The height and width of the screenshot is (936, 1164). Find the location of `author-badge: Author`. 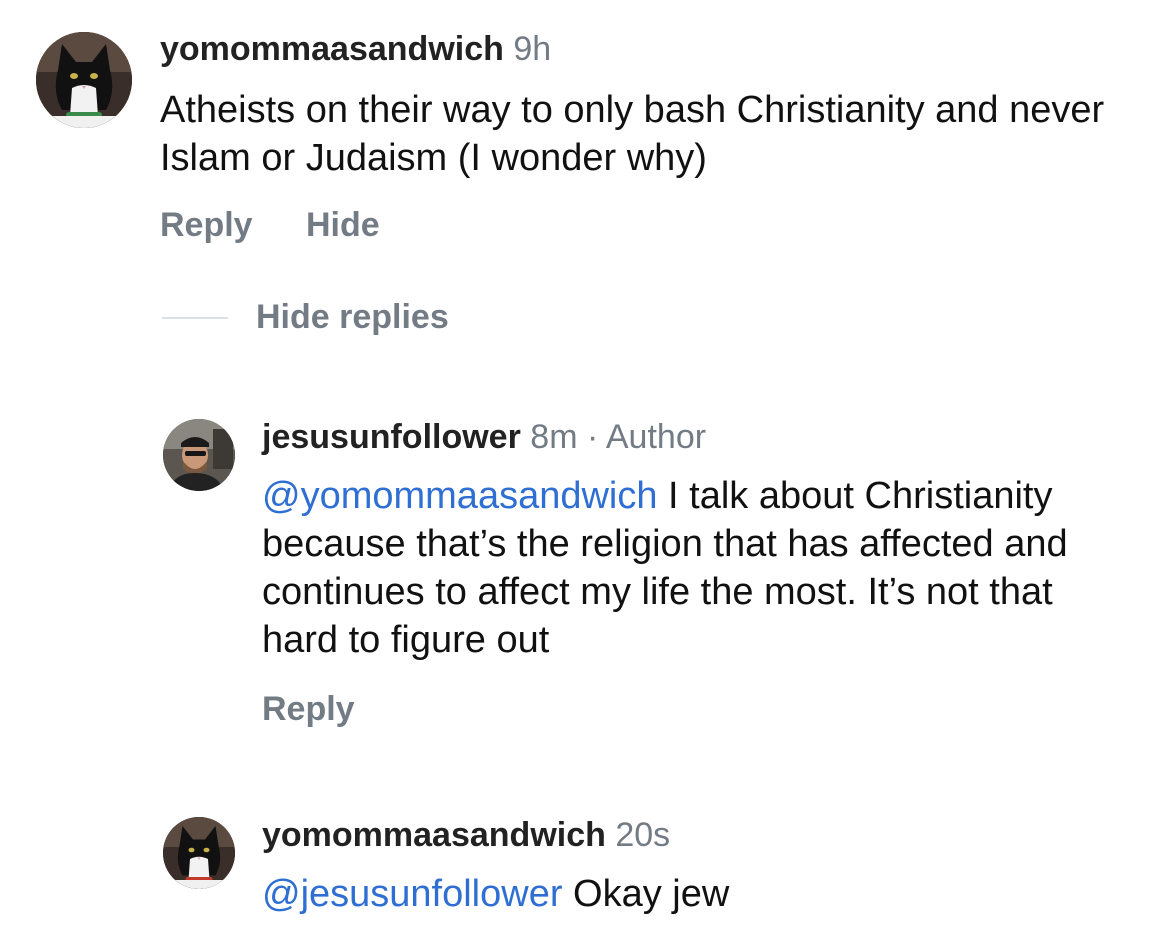

author-badge: Author is located at coordinates (656, 437).